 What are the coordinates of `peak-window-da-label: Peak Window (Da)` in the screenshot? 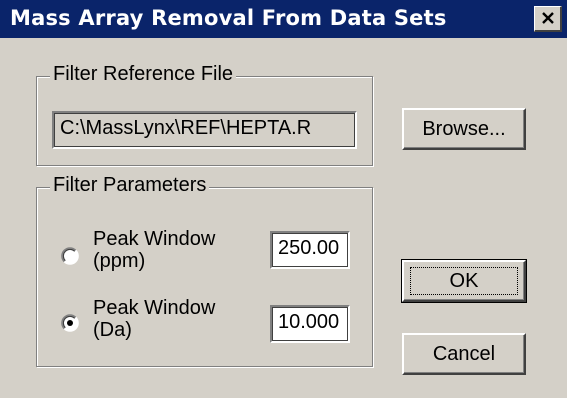 It's located at (154, 319).